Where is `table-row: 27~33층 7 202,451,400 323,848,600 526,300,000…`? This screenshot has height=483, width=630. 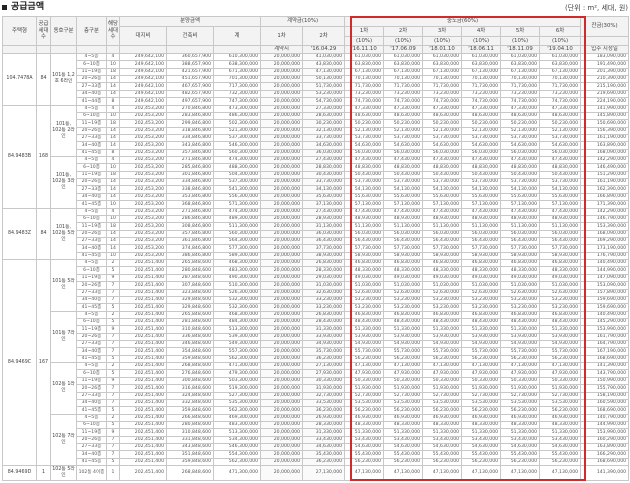 table-row: 27~33층 7 202,451,400 323,848,600 526,300,000… is located at coordinates (316, 292).